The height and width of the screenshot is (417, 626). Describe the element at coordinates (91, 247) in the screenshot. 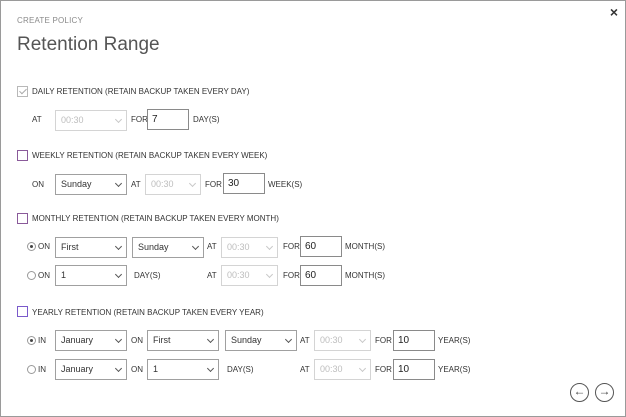

I see `monthly-week-select: First` at that location.